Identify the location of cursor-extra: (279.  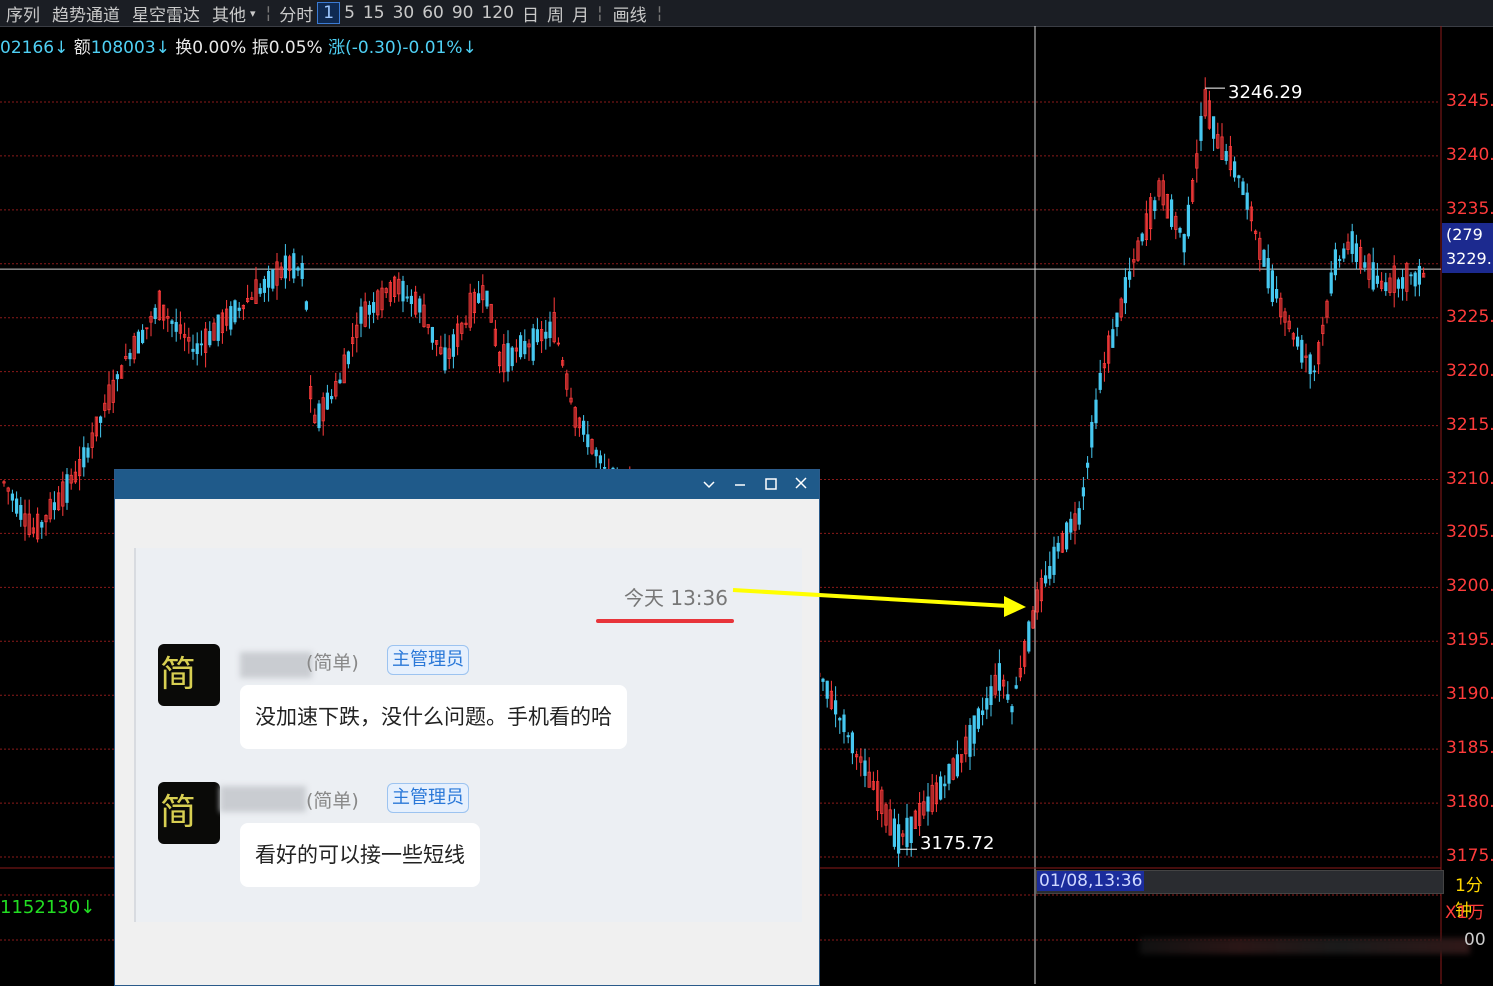
(1464, 234).